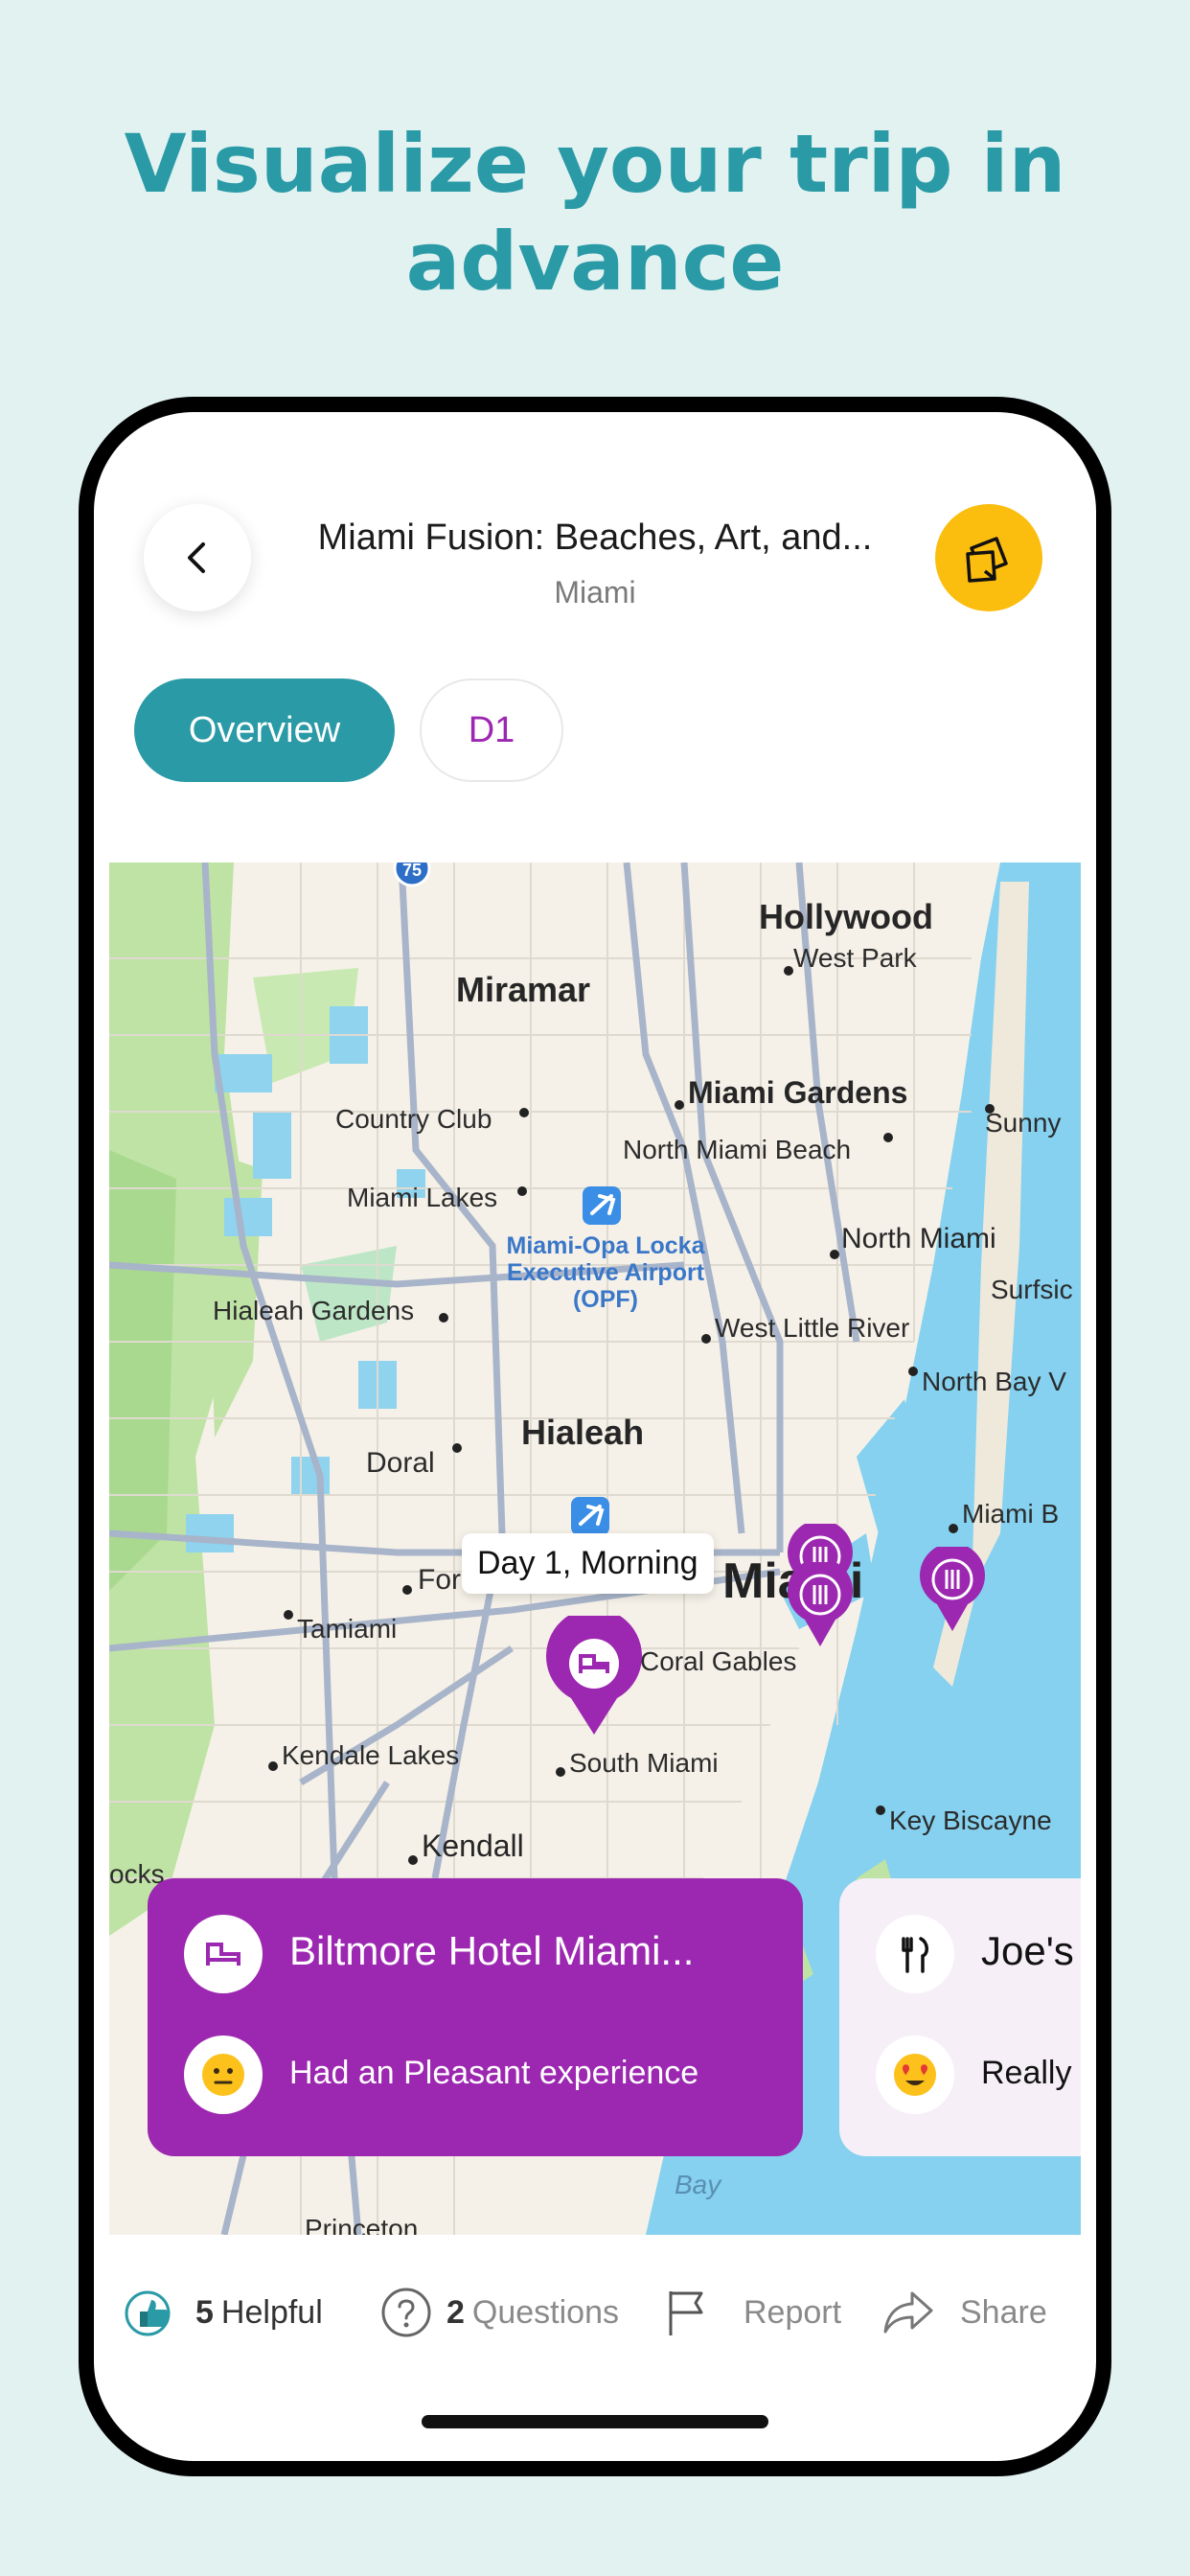 This screenshot has width=1190, height=2576. What do you see at coordinates (524, 989) in the screenshot?
I see `map-label-miramar: Miramar` at bounding box center [524, 989].